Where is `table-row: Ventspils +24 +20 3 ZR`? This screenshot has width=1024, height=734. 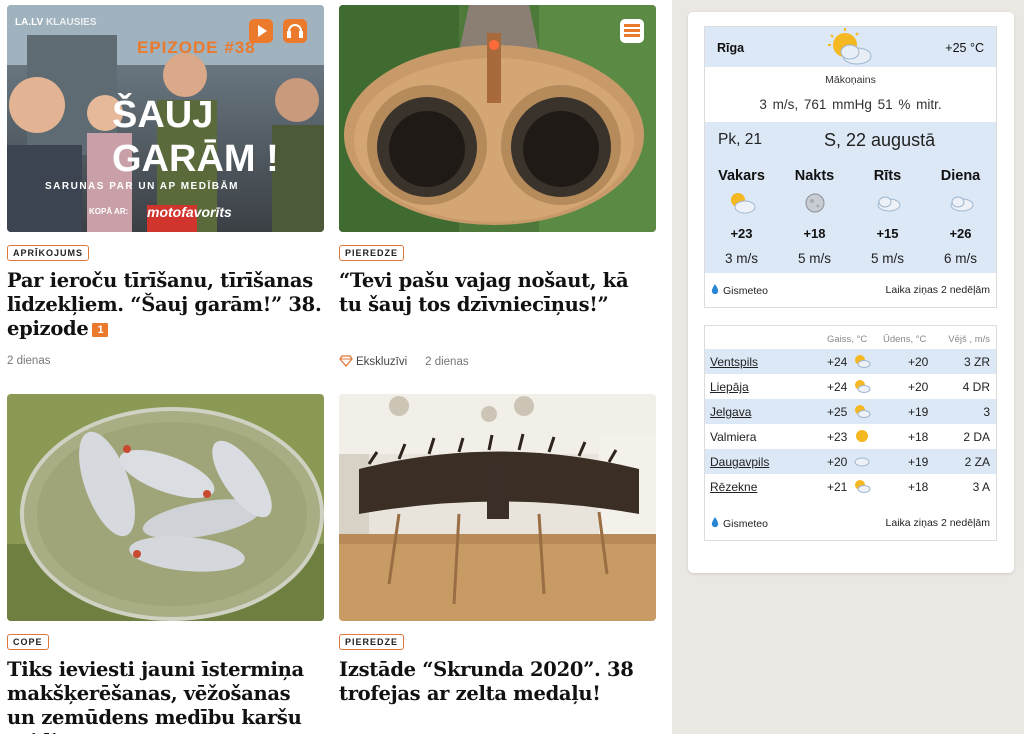
table-row: Ventspils +24 +20 3 ZR is located at coordinates (850, 361).